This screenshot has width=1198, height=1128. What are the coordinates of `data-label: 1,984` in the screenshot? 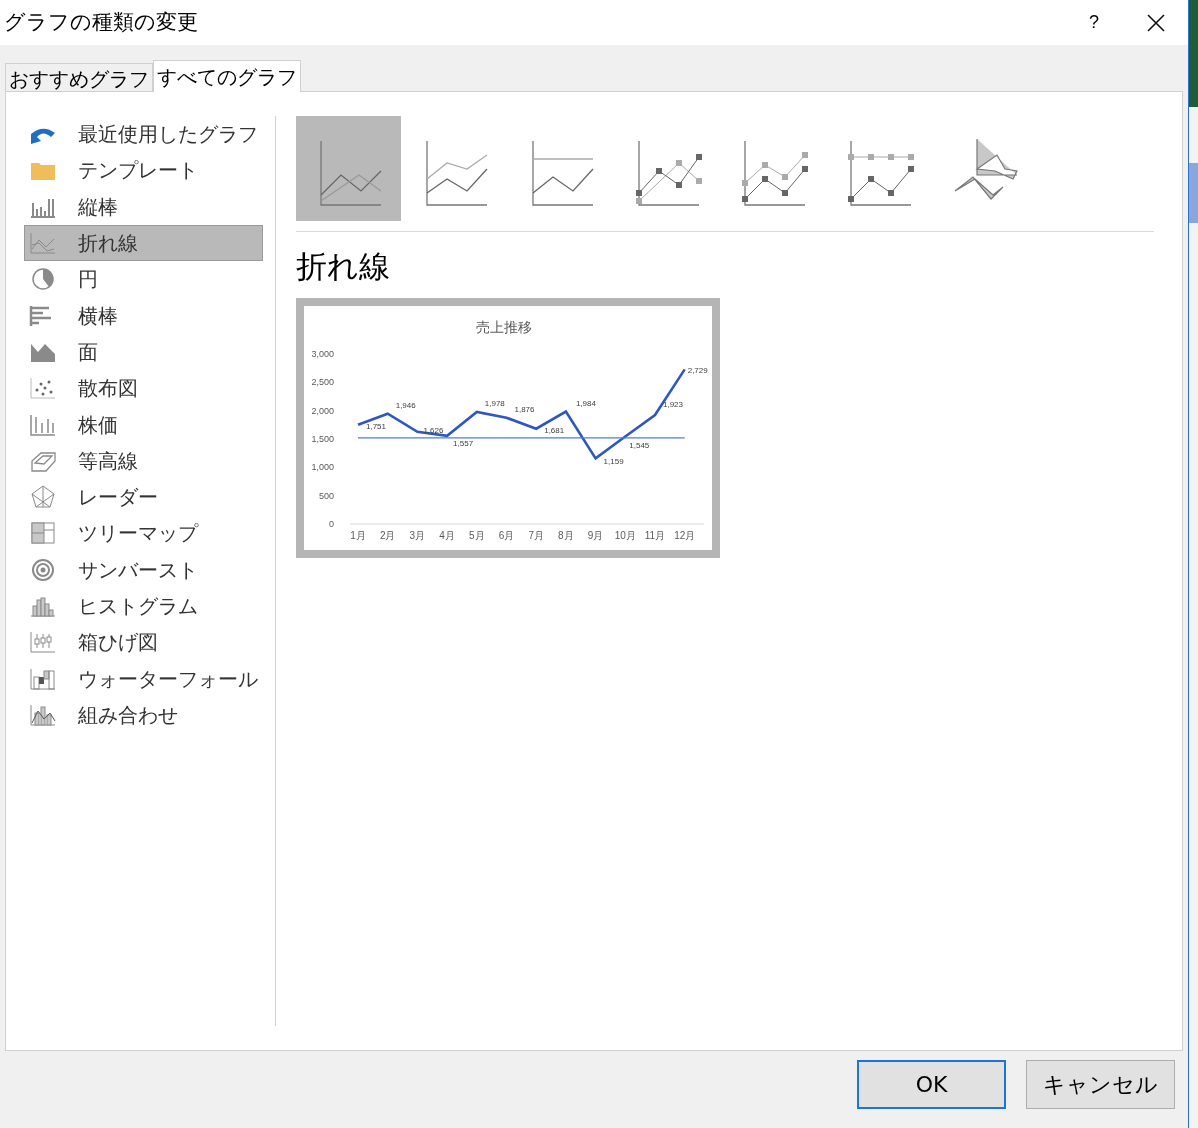 It's located at (585, 403).